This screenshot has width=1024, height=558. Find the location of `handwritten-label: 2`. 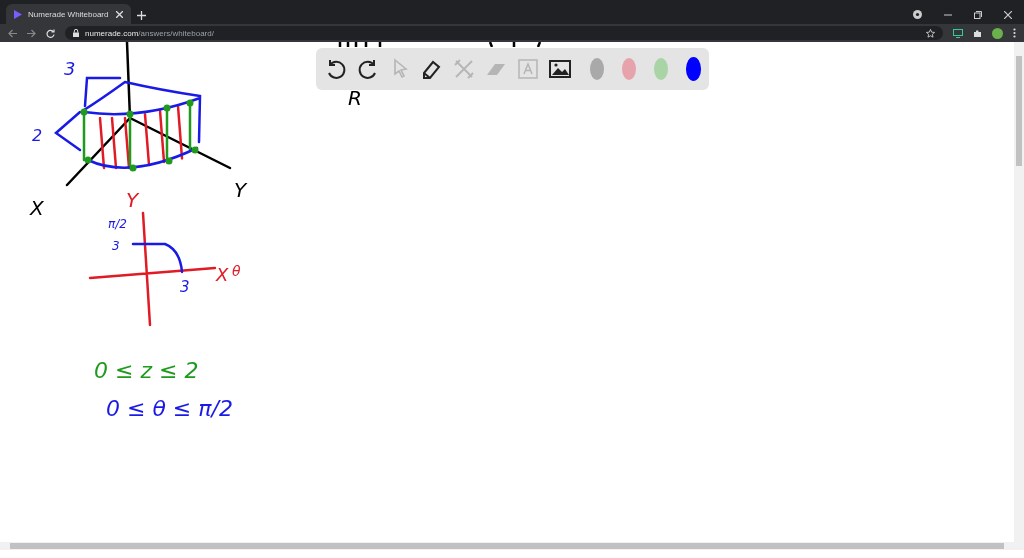

handwritten-label: 2 is located at coordinates (37, 136).